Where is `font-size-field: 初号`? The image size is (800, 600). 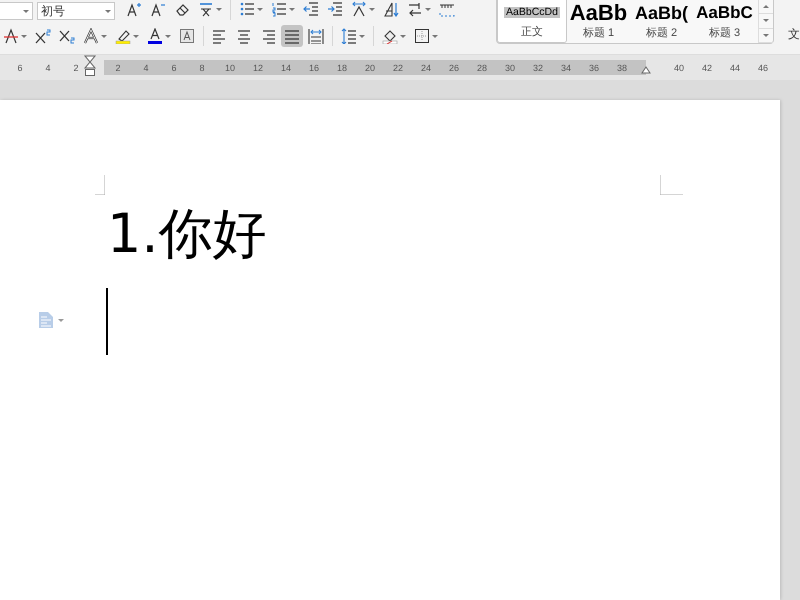
font-size-field: 初号 is located at coordinates (76, 11).